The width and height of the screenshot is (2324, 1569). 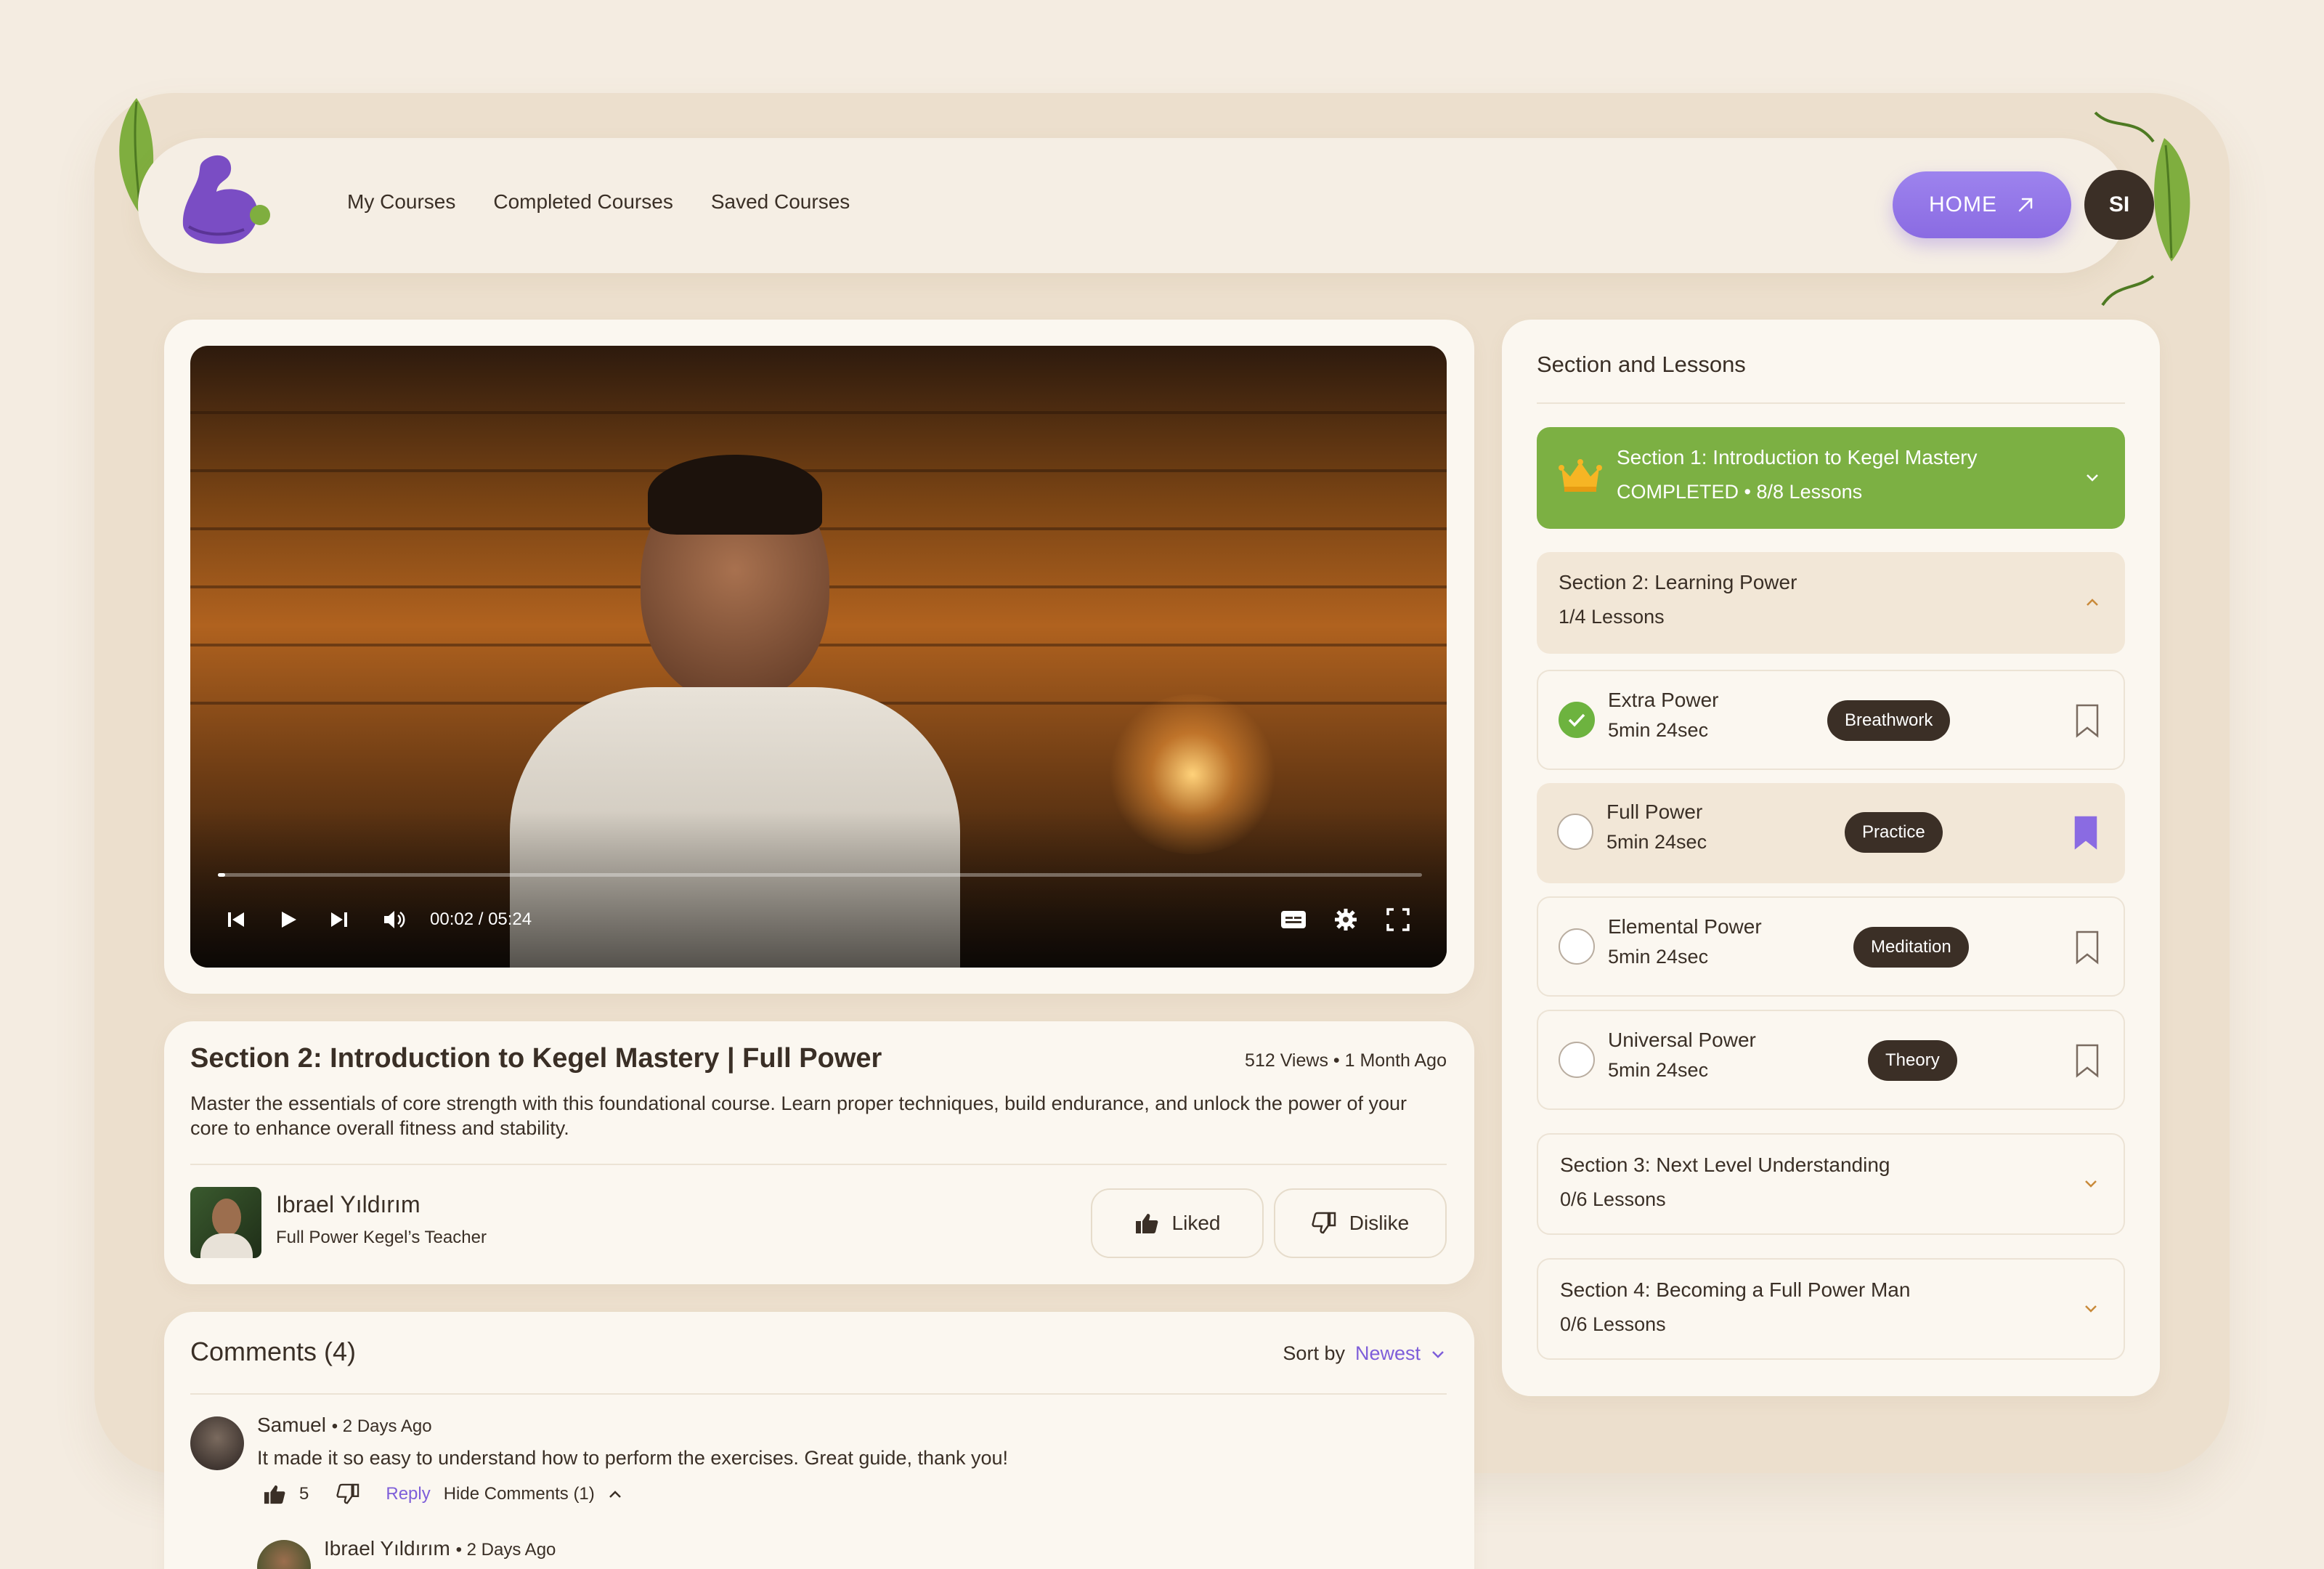 What do you see at coordinates (344, 1425) in the screenshot?
I see `comment-header: Samuel • 2 Days Ago` at bounding box center [344, 1425].